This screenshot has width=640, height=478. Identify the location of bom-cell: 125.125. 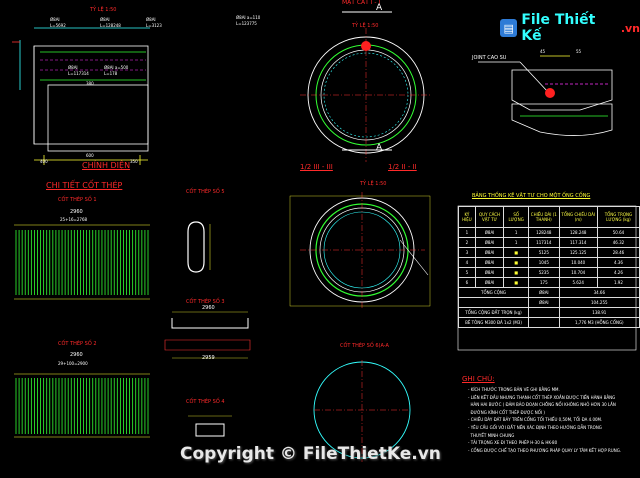
(578, 252).